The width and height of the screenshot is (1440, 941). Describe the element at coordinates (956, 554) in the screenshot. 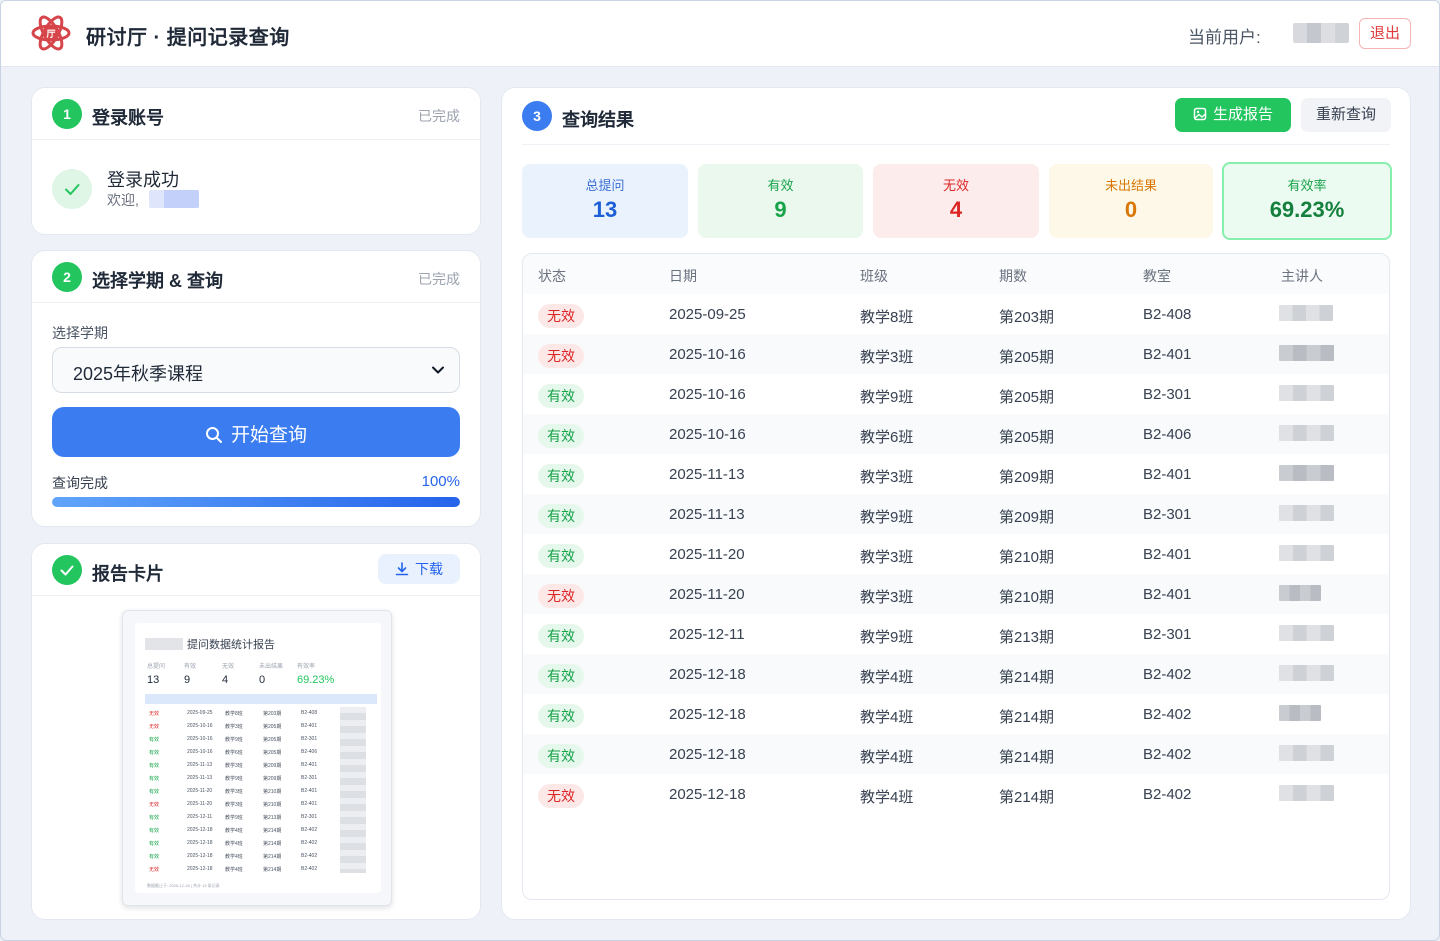

I see `table-row: 有效 2025-11-20 教学3班 第210期 B2-401` at that location.